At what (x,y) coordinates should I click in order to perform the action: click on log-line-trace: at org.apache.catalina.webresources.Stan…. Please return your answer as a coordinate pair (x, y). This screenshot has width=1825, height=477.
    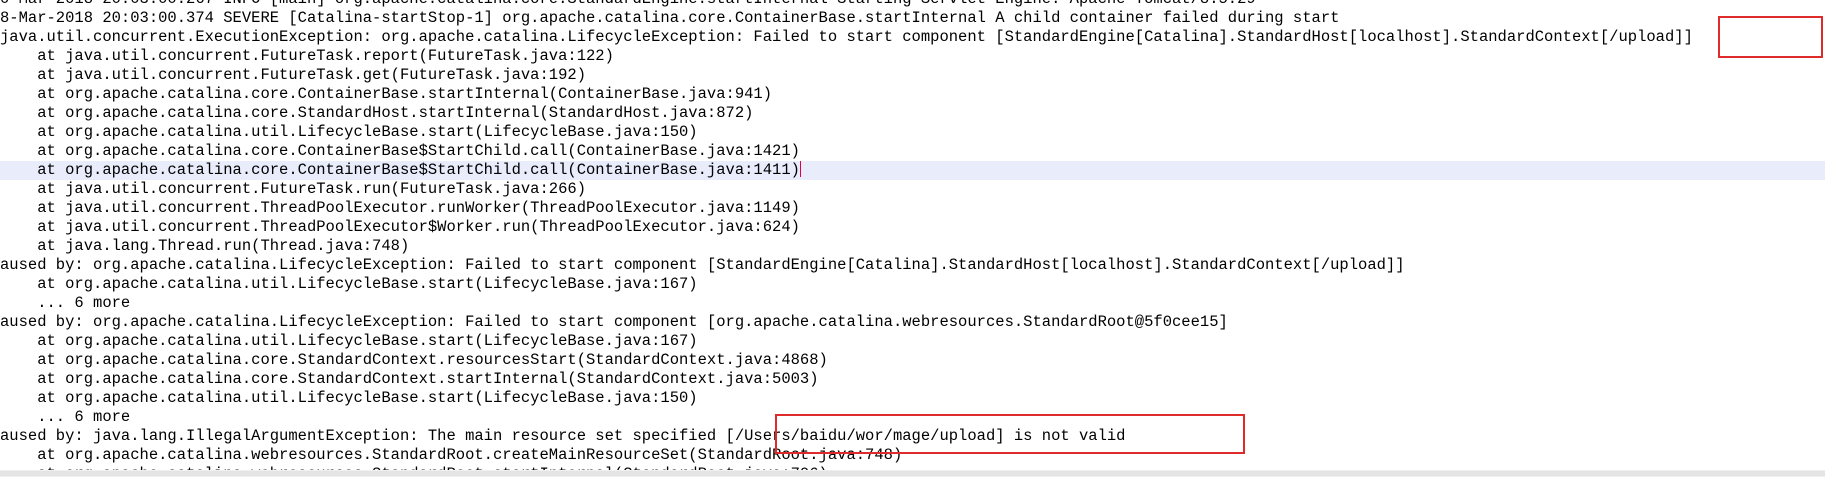
    Looking at the image, I should click on (451, 455).